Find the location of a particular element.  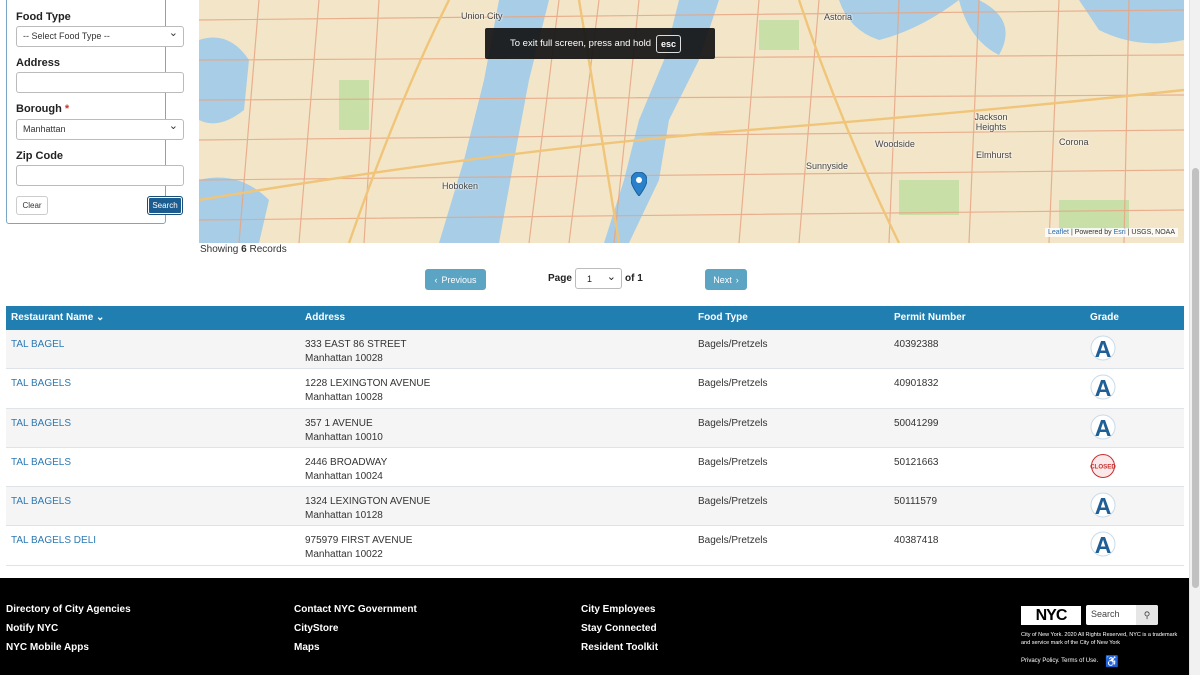

map-marker-icon is located at coordinates (639, 184).